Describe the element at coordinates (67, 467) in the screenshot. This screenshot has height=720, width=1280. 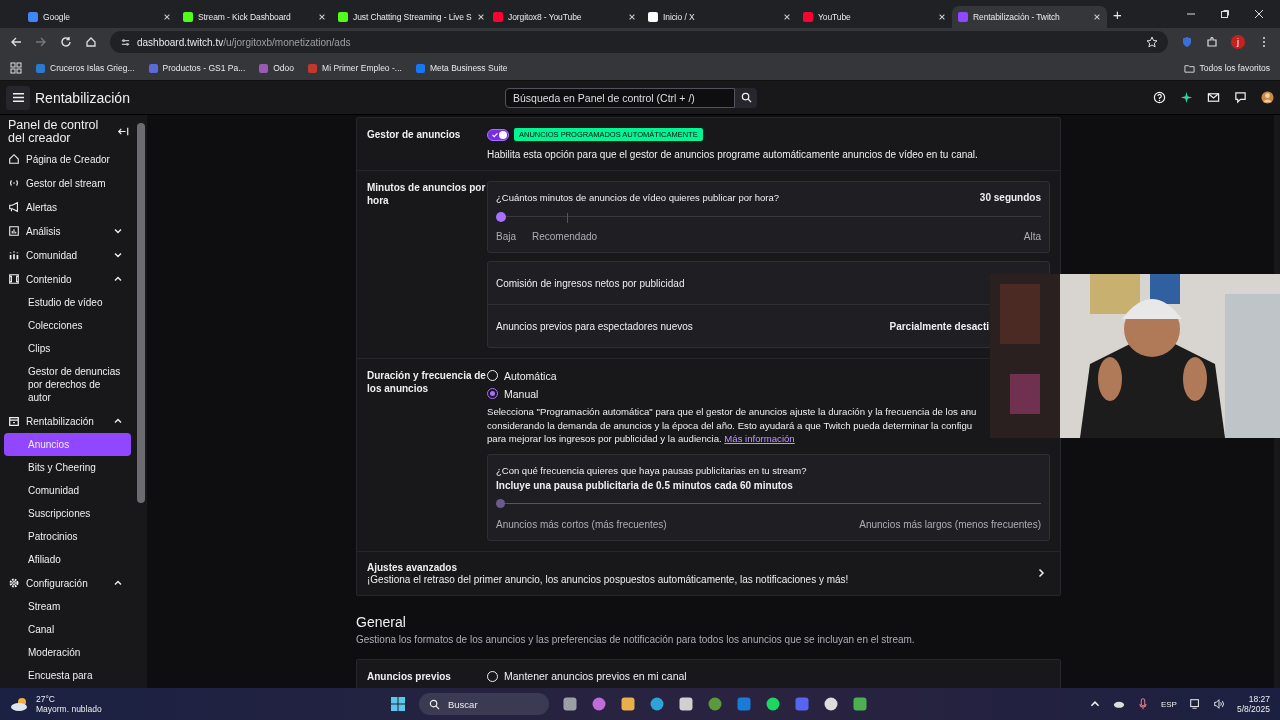
I see `sidebar-item: Bits y Cheering` at that location.